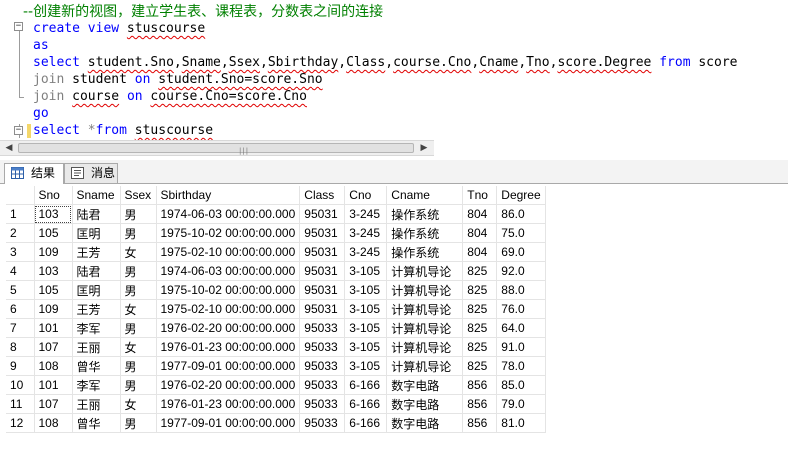  Describe the element at coordinates (521, 290) in the screenshot. I see `table-cell: 88.0` at that location.